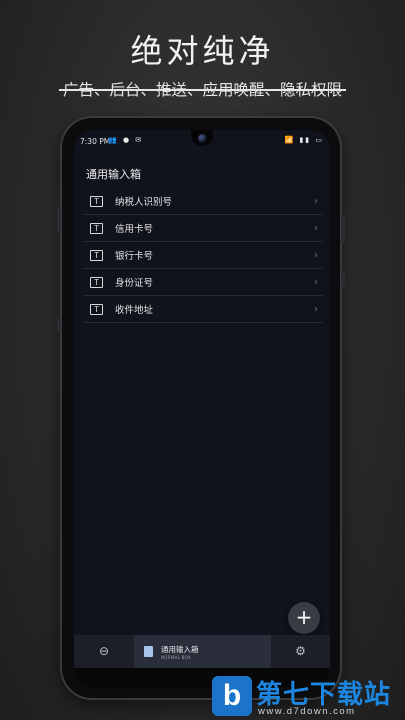 Image resolution: width=405 pixels, height=720 pixels. I want to click on gear-icon: ⚙, so click(300, 651).